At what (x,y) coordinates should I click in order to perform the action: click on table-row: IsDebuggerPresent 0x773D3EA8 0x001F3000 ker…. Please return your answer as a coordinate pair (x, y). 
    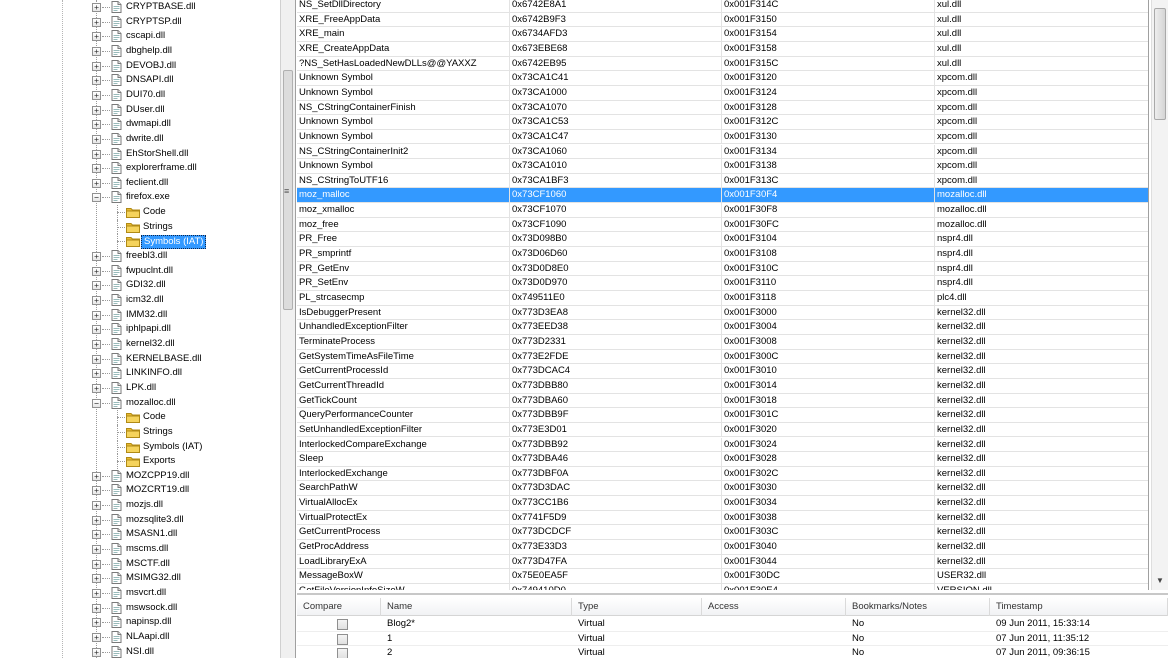
    Looking at the image, I should click on (722, 313).